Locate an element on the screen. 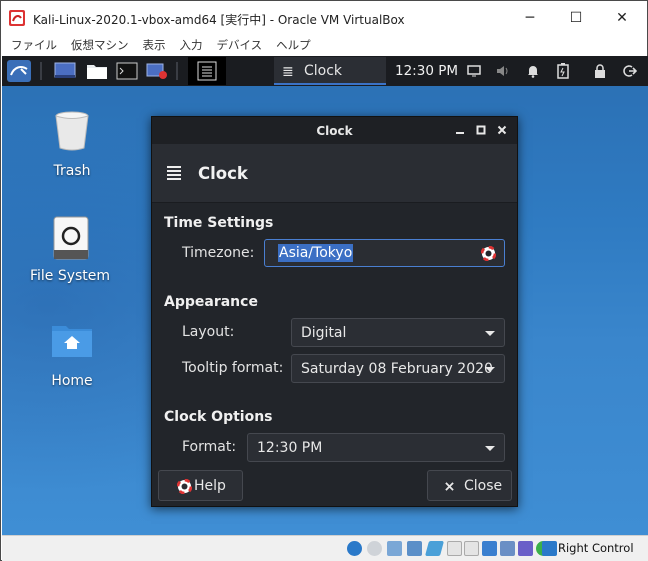  hard-disk-icon is located at coordinates (354, 548).